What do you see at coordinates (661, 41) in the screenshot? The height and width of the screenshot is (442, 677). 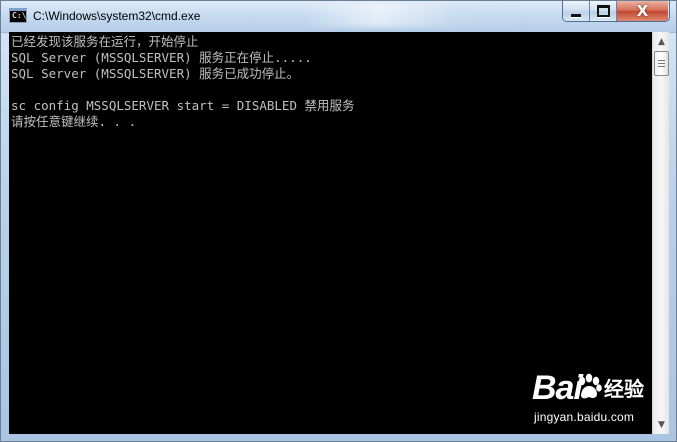 I see `scroll-up-icon: ▲` at bounding box center [661, 41].